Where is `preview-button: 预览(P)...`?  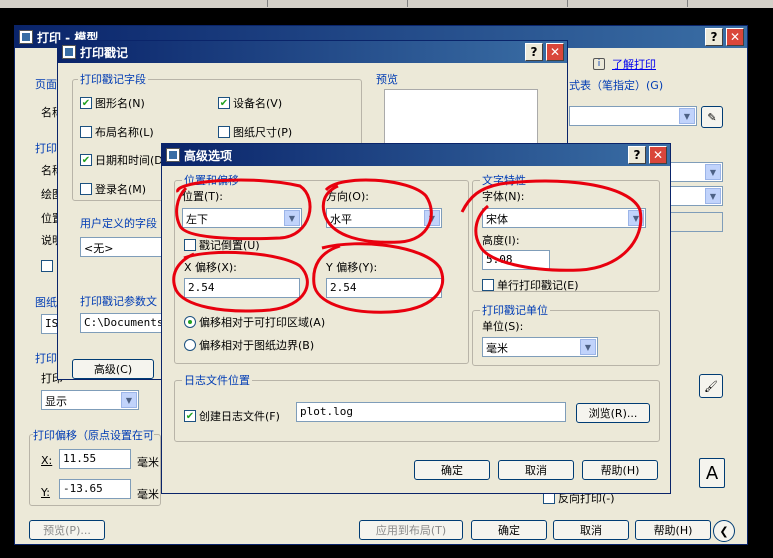
preview-button: 预览(P)... is located at coordinates (67, 530).